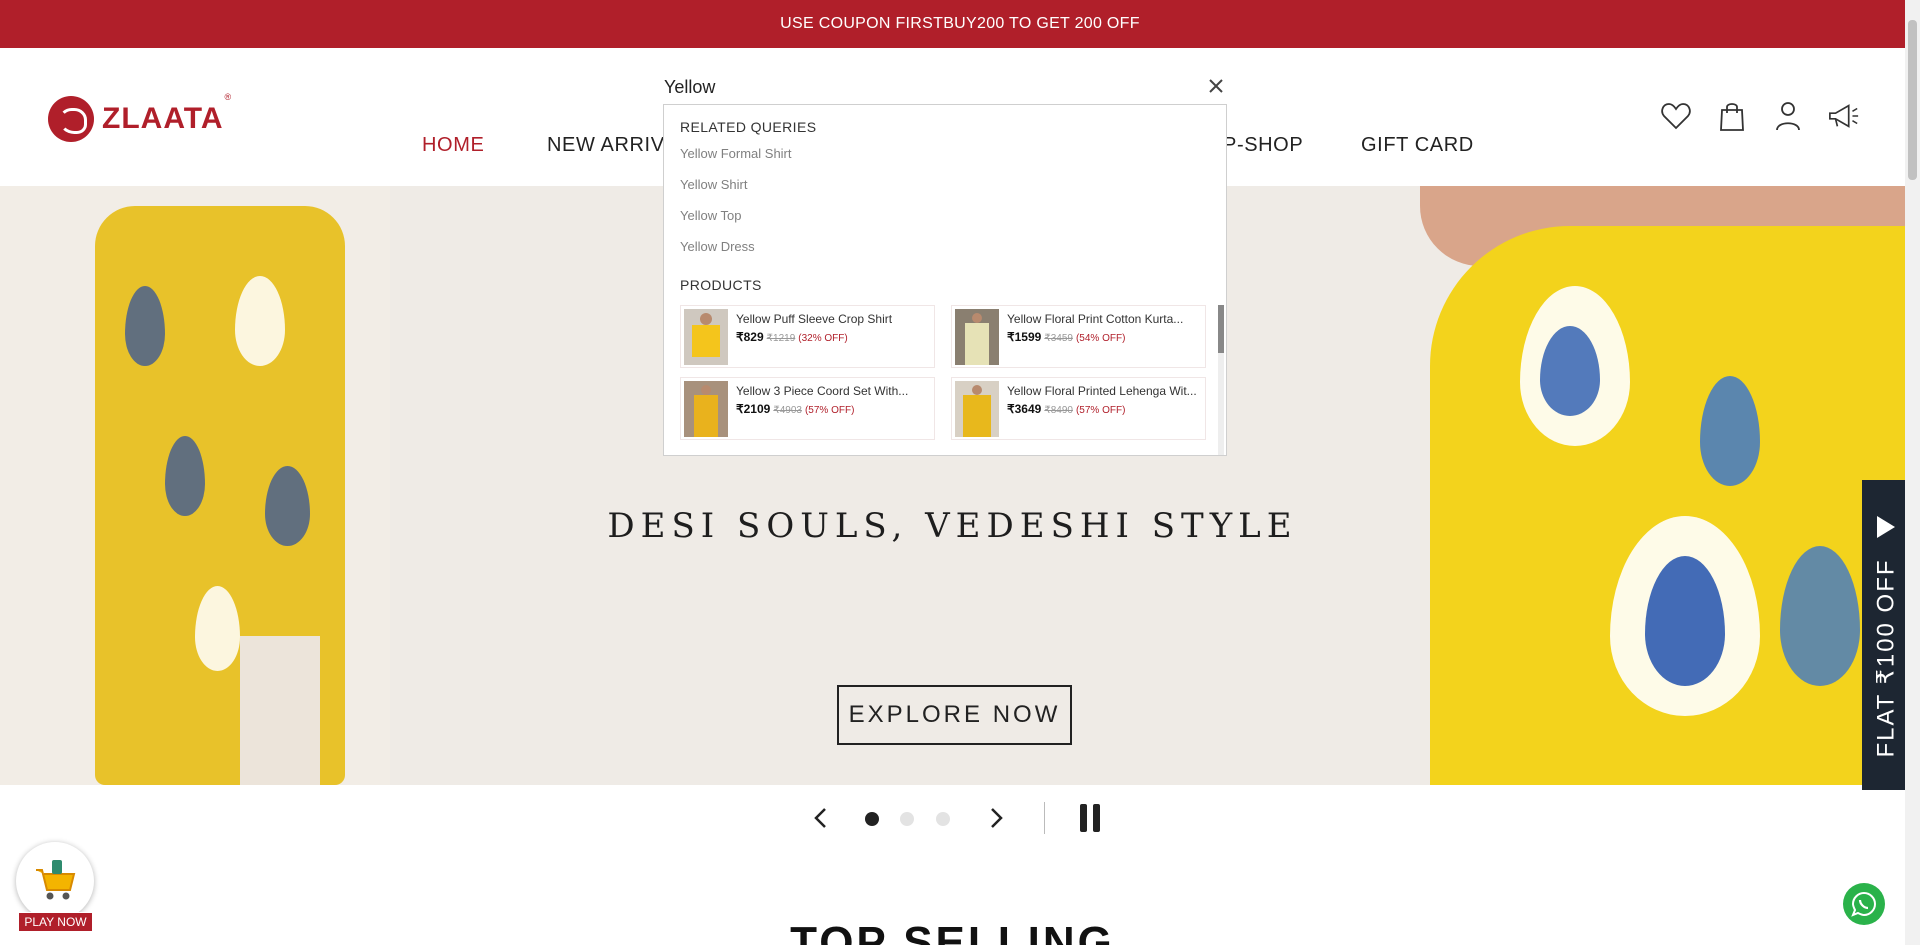 The height and width of the screenshot is (945, 1920). Describe the element at coordinates (1886, 658) in the screenshot. I see `flat-discount-text: FLAT ₹100 OFF` at that location.